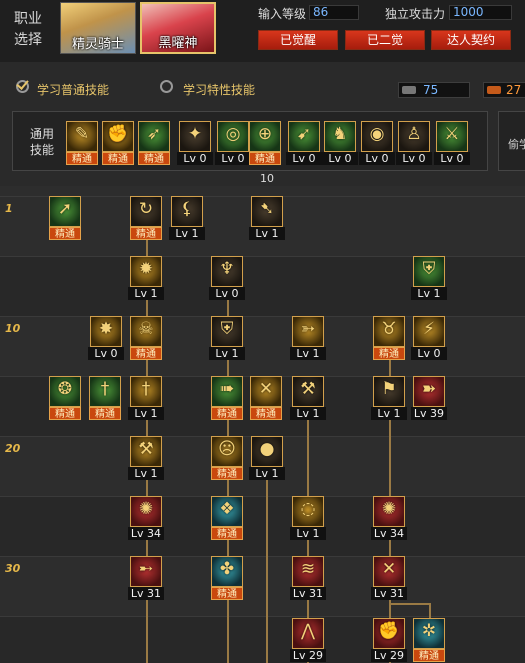  Describe the element at coordinates (308, 338) in the screenshot. I see `tree-skill: ➳ Lv 1` at that location.